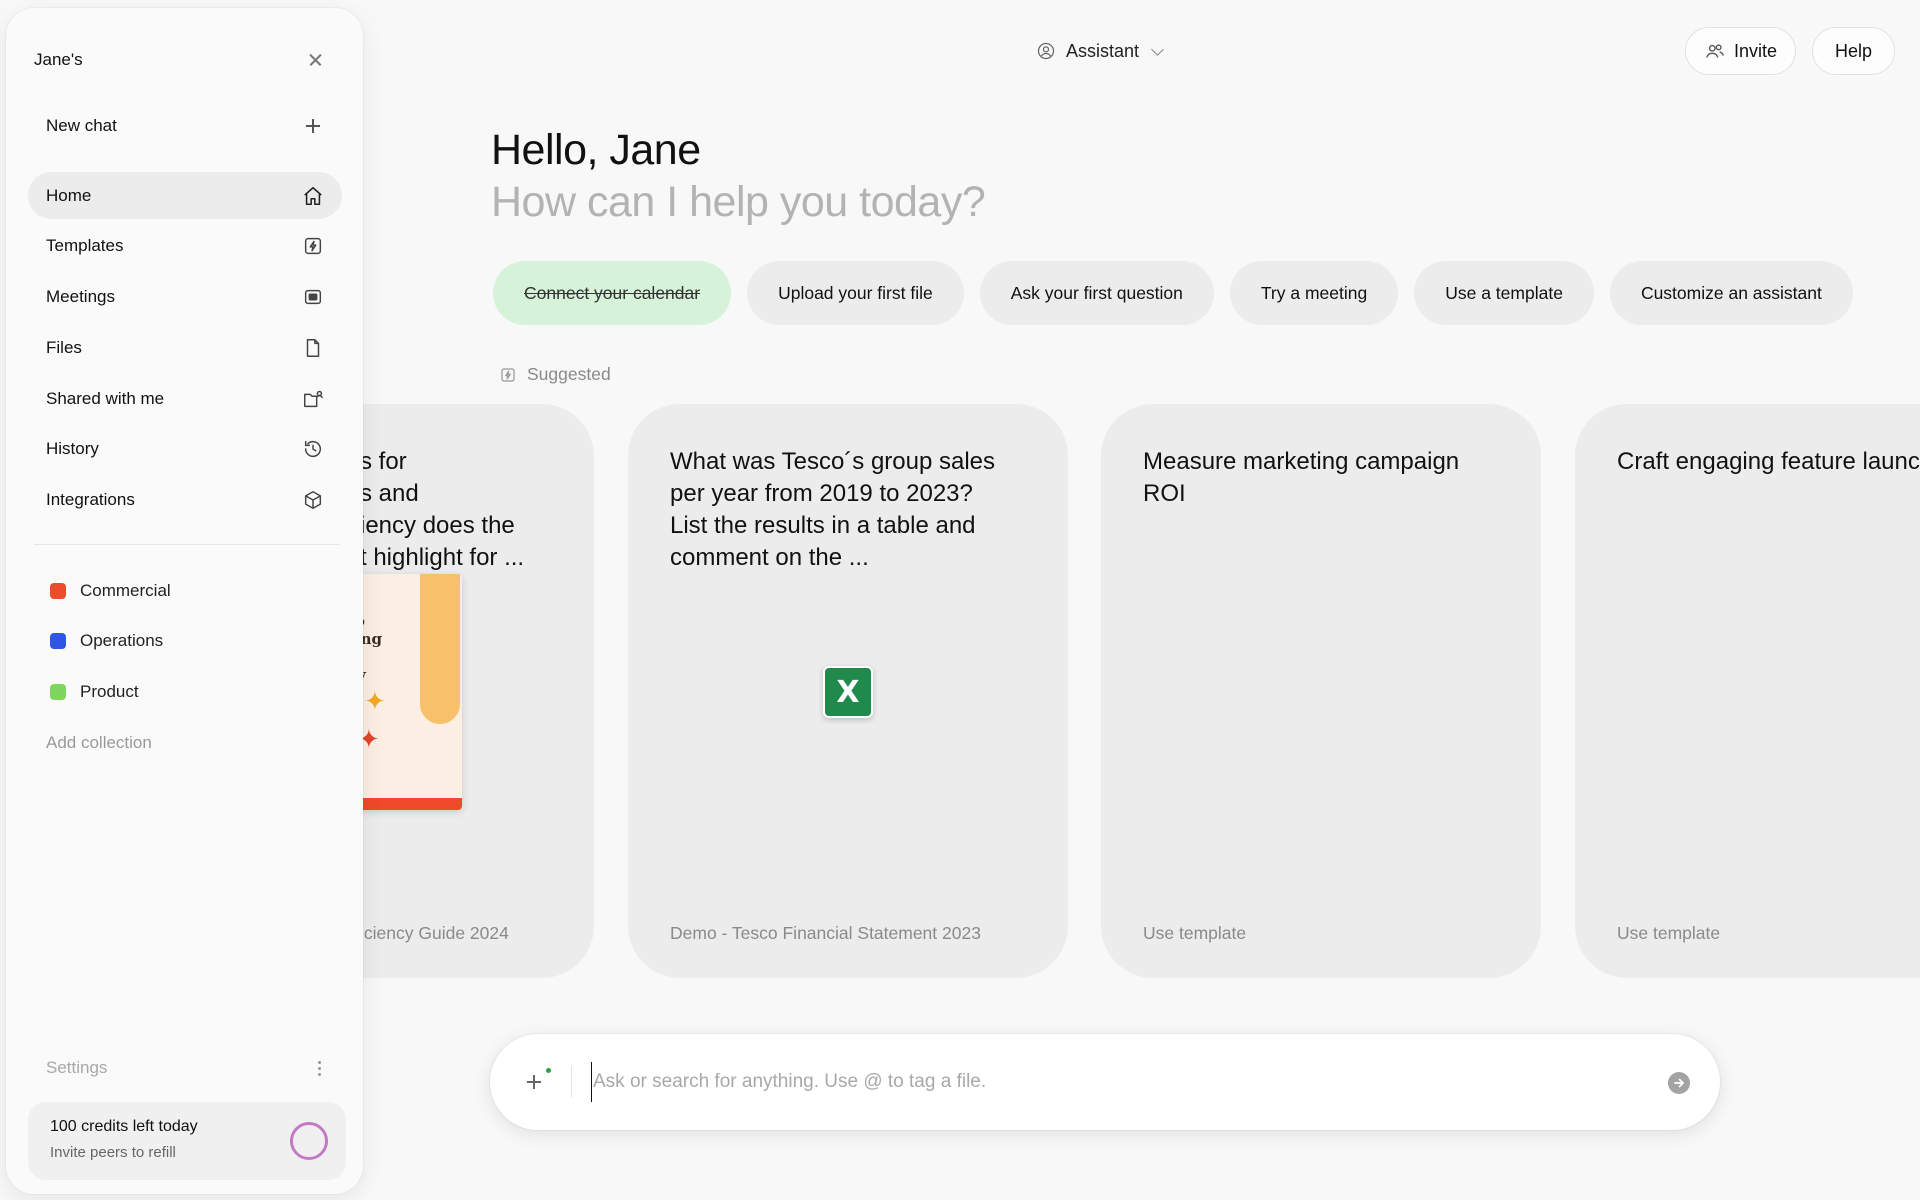 This screenshot has width=1920, height=1200. I want to click on plus-icon, so click(313, 126).